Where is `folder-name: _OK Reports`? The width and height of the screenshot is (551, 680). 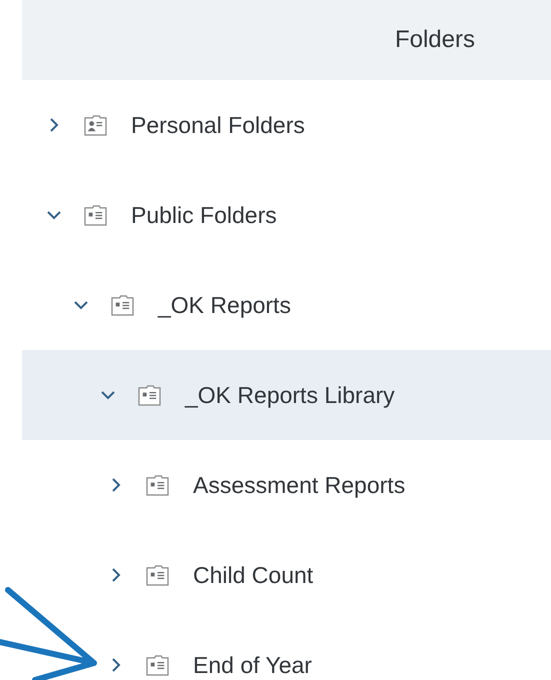
folder-name: _OK Reports is located at coordinates (224, 305).